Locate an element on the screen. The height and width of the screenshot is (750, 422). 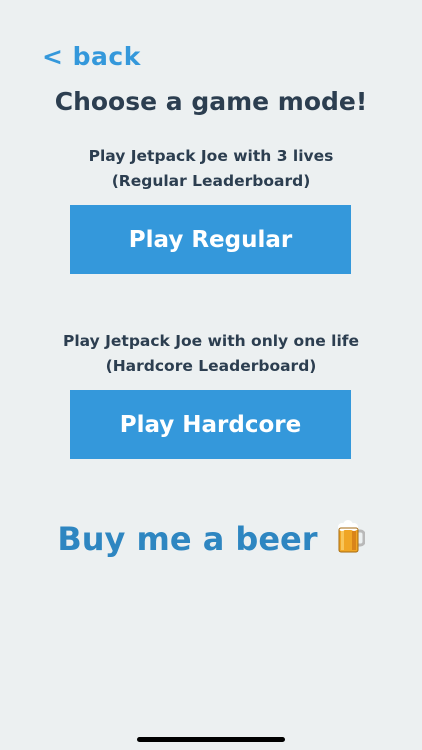
buy-me-a-beer-link: Buy me a beer is located at coordinates (211, 539).